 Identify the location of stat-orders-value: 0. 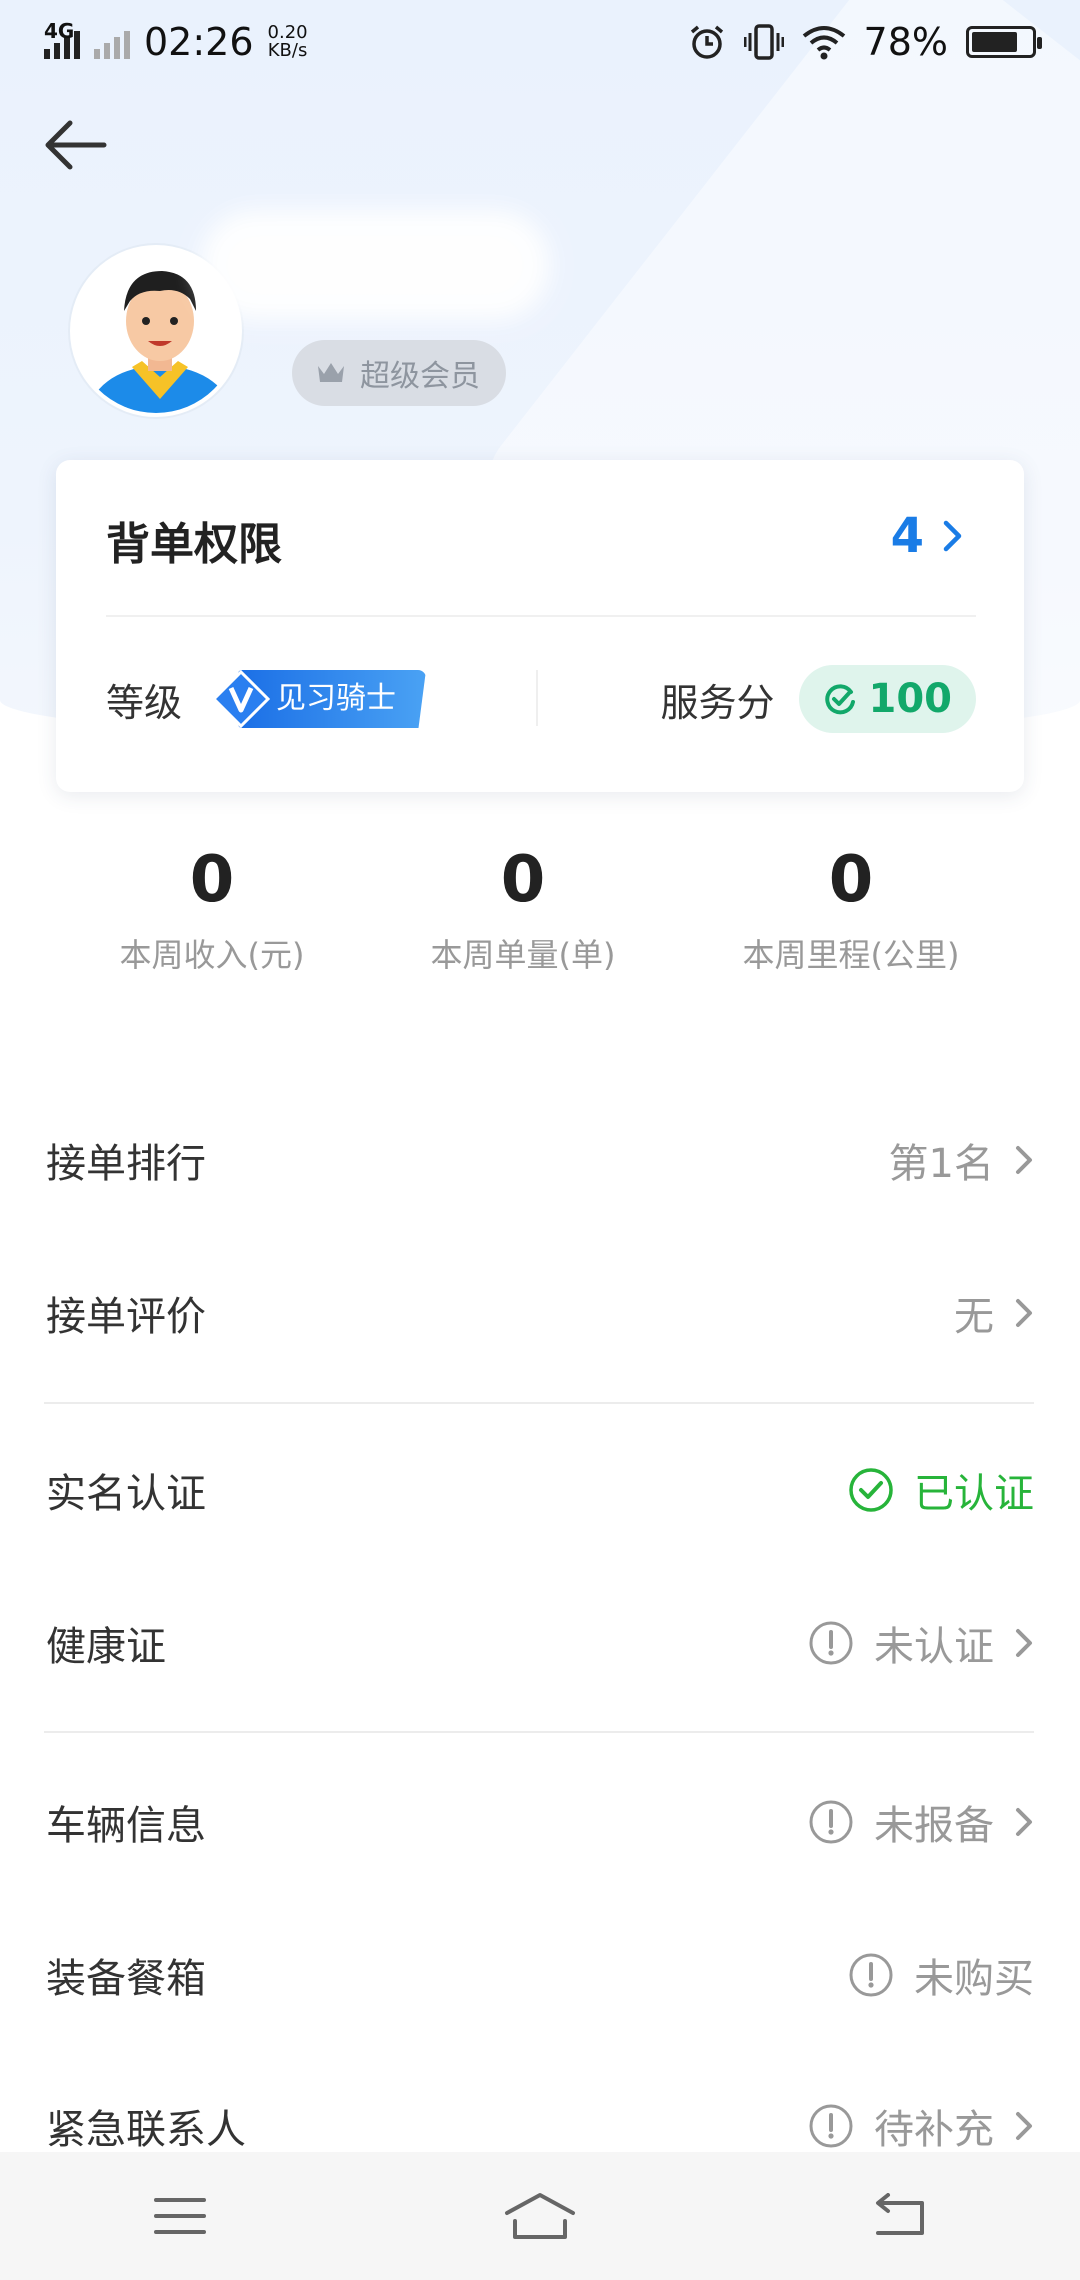
(523, 880).